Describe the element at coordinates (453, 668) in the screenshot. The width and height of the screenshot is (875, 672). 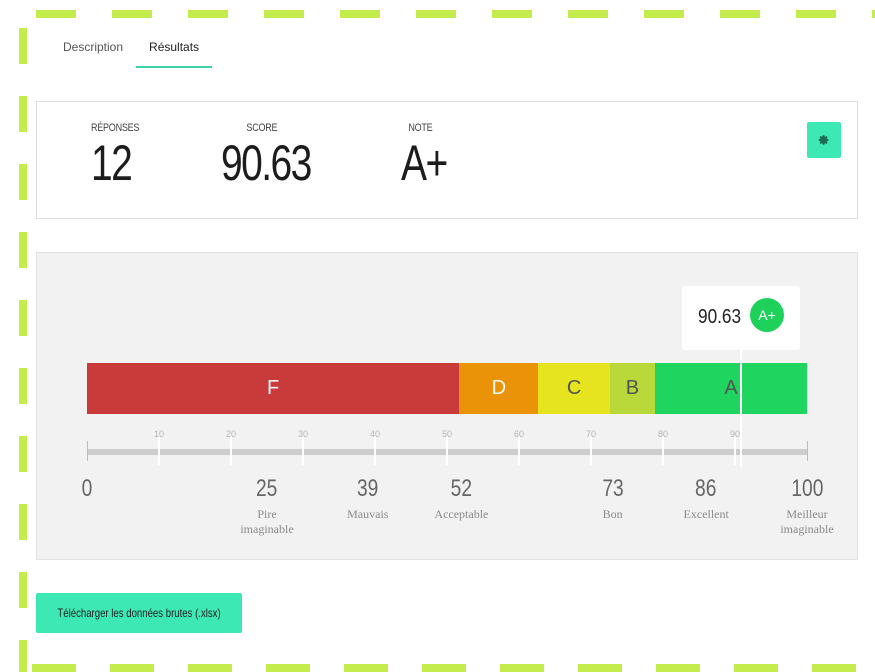
I see `decorative-dashed-border-bottom` at that location.